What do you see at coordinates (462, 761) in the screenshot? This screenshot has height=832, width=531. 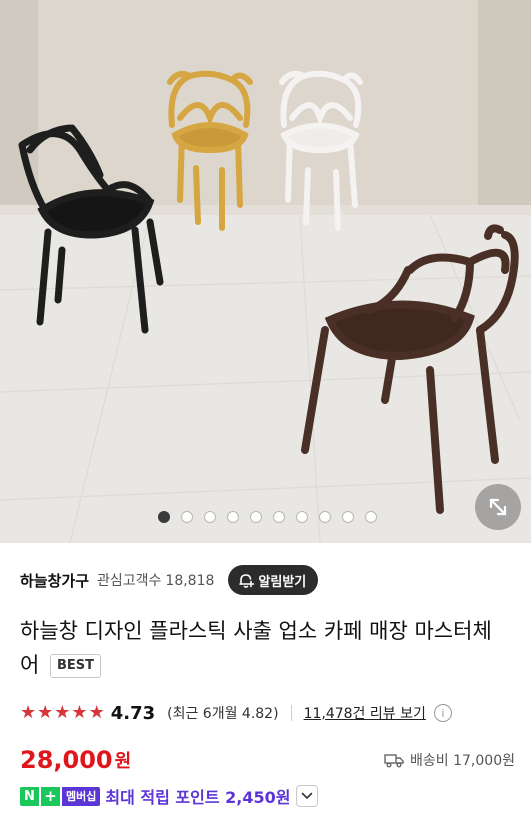 I see `shipping-text: 배송비 17,000원` at bounding box center [462, 761].